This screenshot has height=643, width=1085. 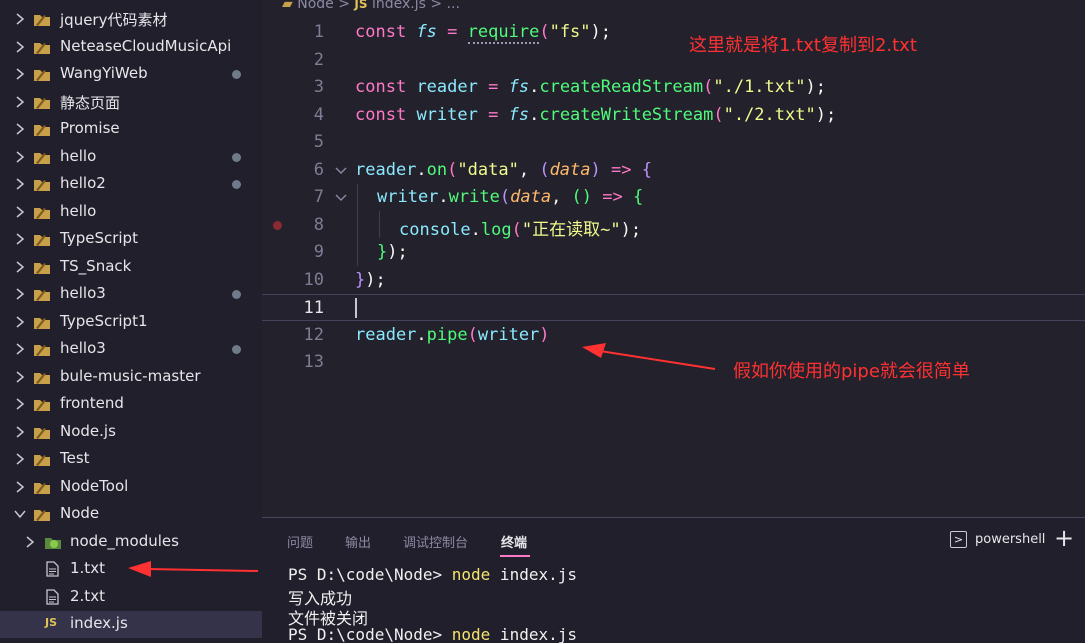 What do you see at coordinates (131, 459) in the screenshot?
I see `explorer-item: Test` at bounding box center [131, 459].